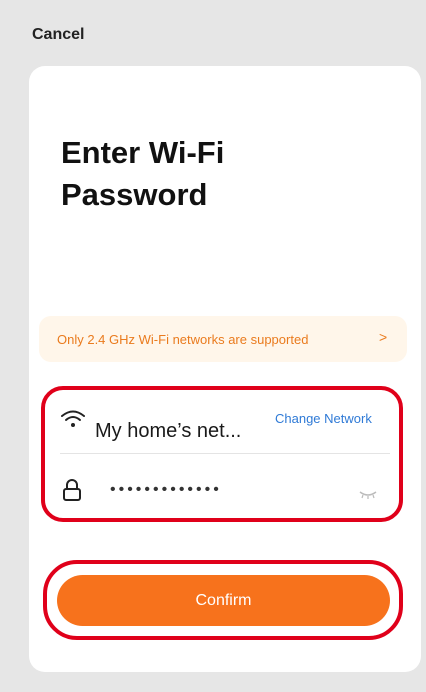 This screenshot has width=426, height=692. What do you see at coordinates (58, 35) in the screenshot?
I see `cancel-button: Cancel` at bounding box center [58, 35].